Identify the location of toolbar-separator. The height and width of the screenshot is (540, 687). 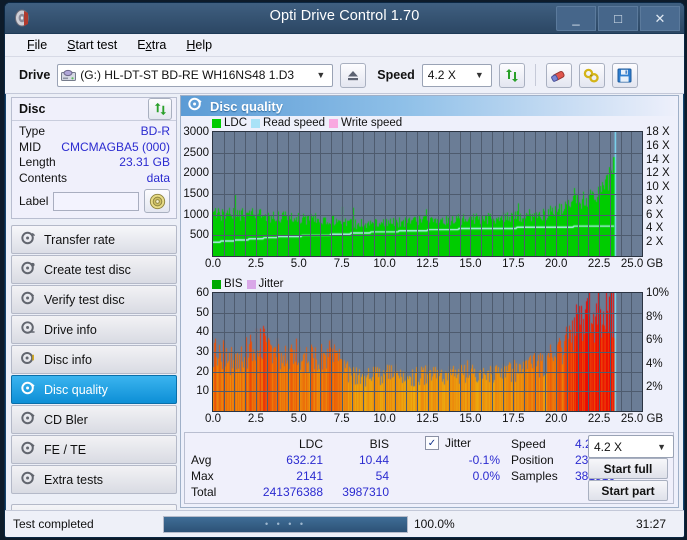
(535, 75).